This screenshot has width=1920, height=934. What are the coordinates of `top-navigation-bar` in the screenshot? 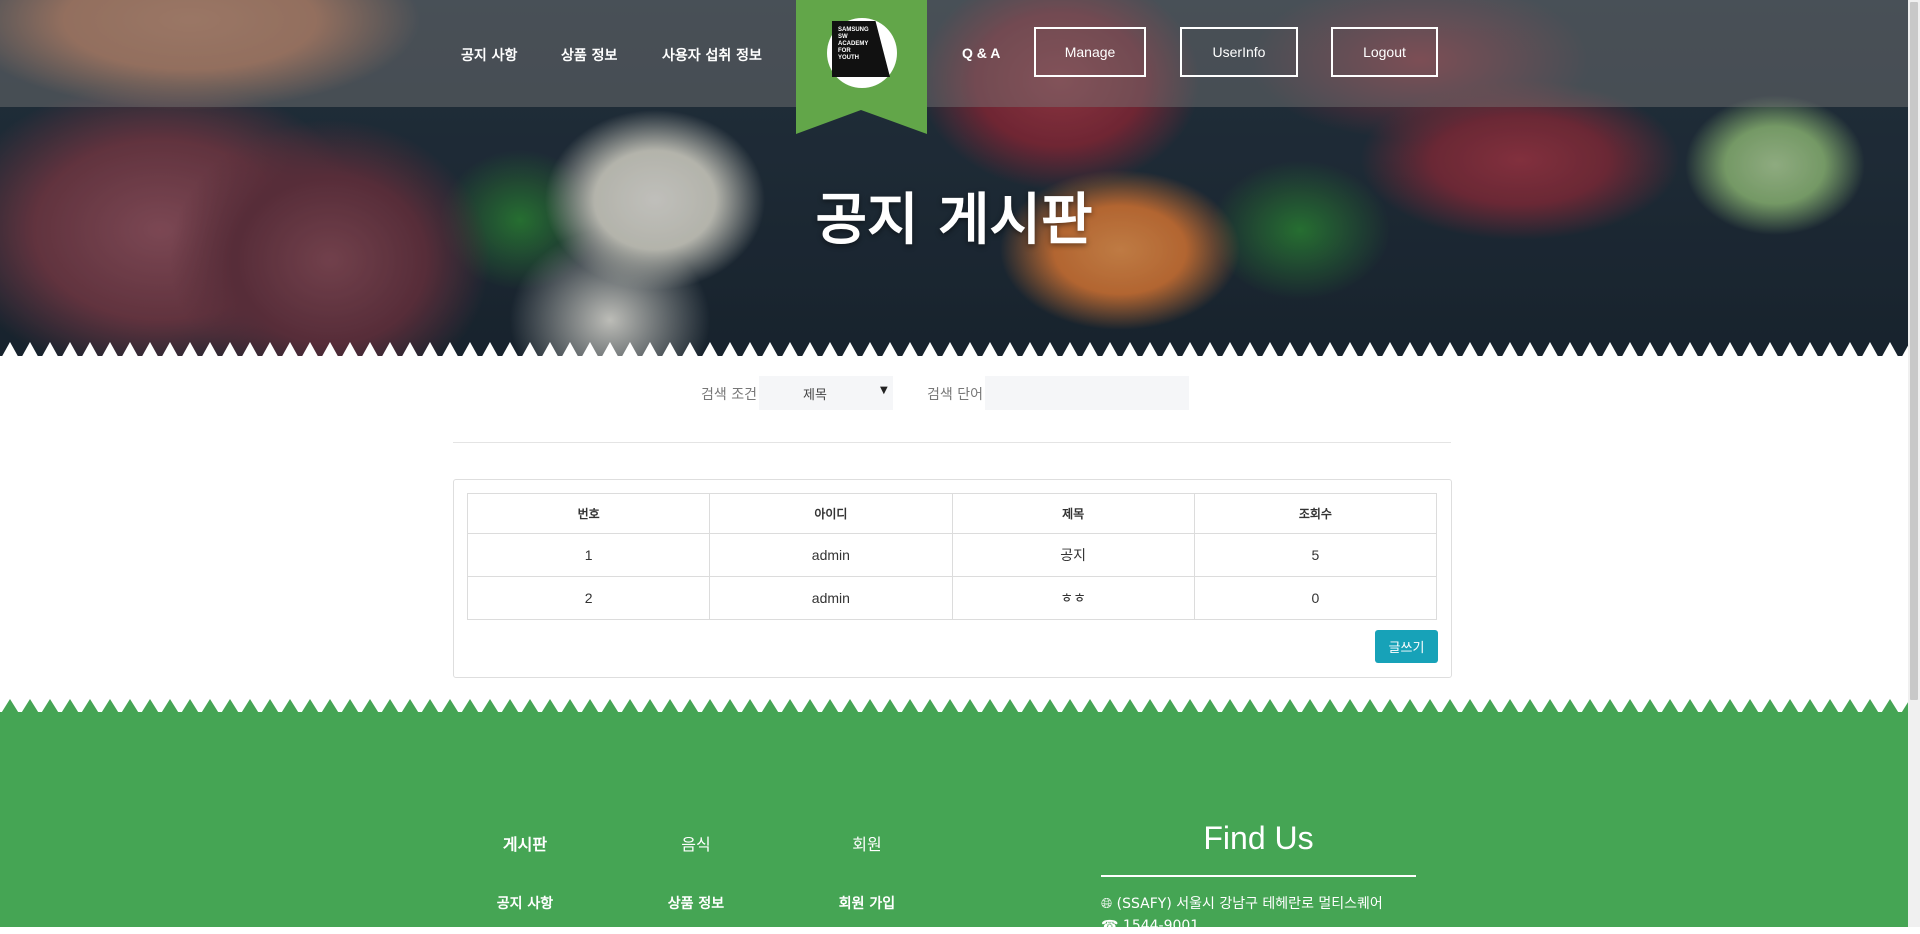 It's located at (954, 53).